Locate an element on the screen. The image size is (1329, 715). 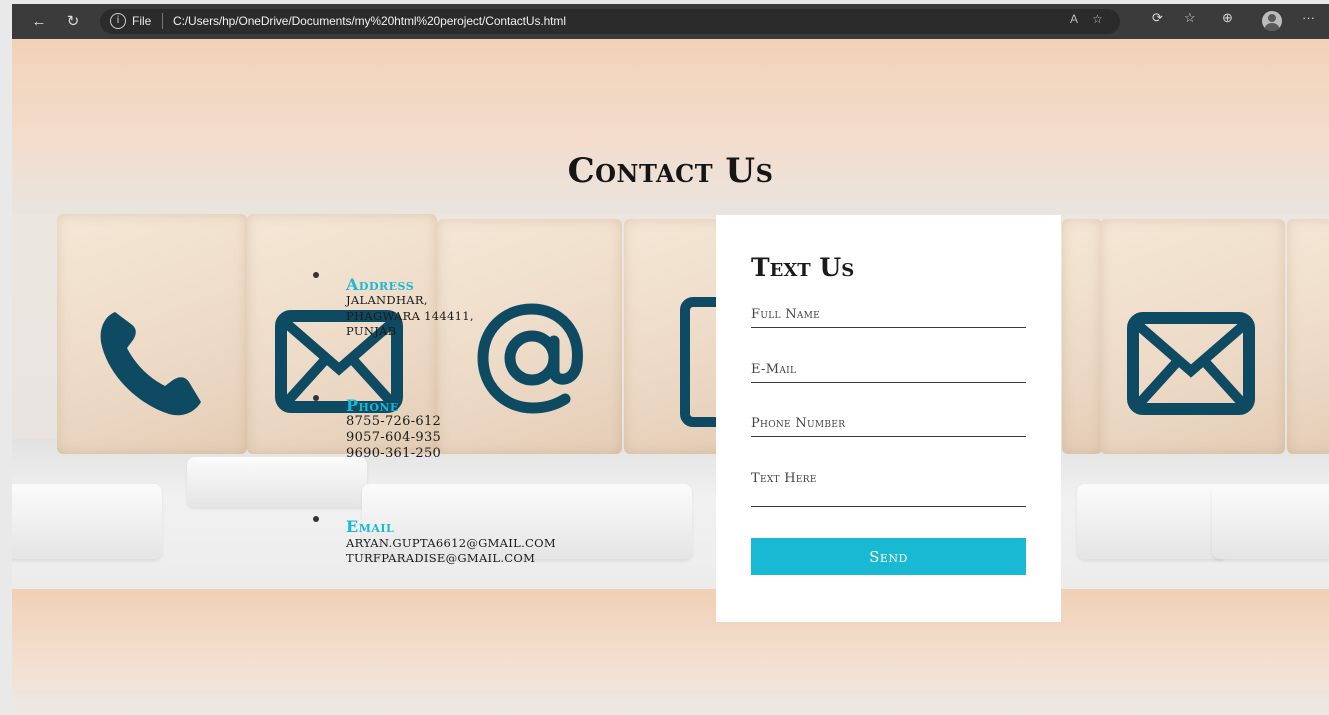
page-title: Contact Us is located at coordinates (670, 171).